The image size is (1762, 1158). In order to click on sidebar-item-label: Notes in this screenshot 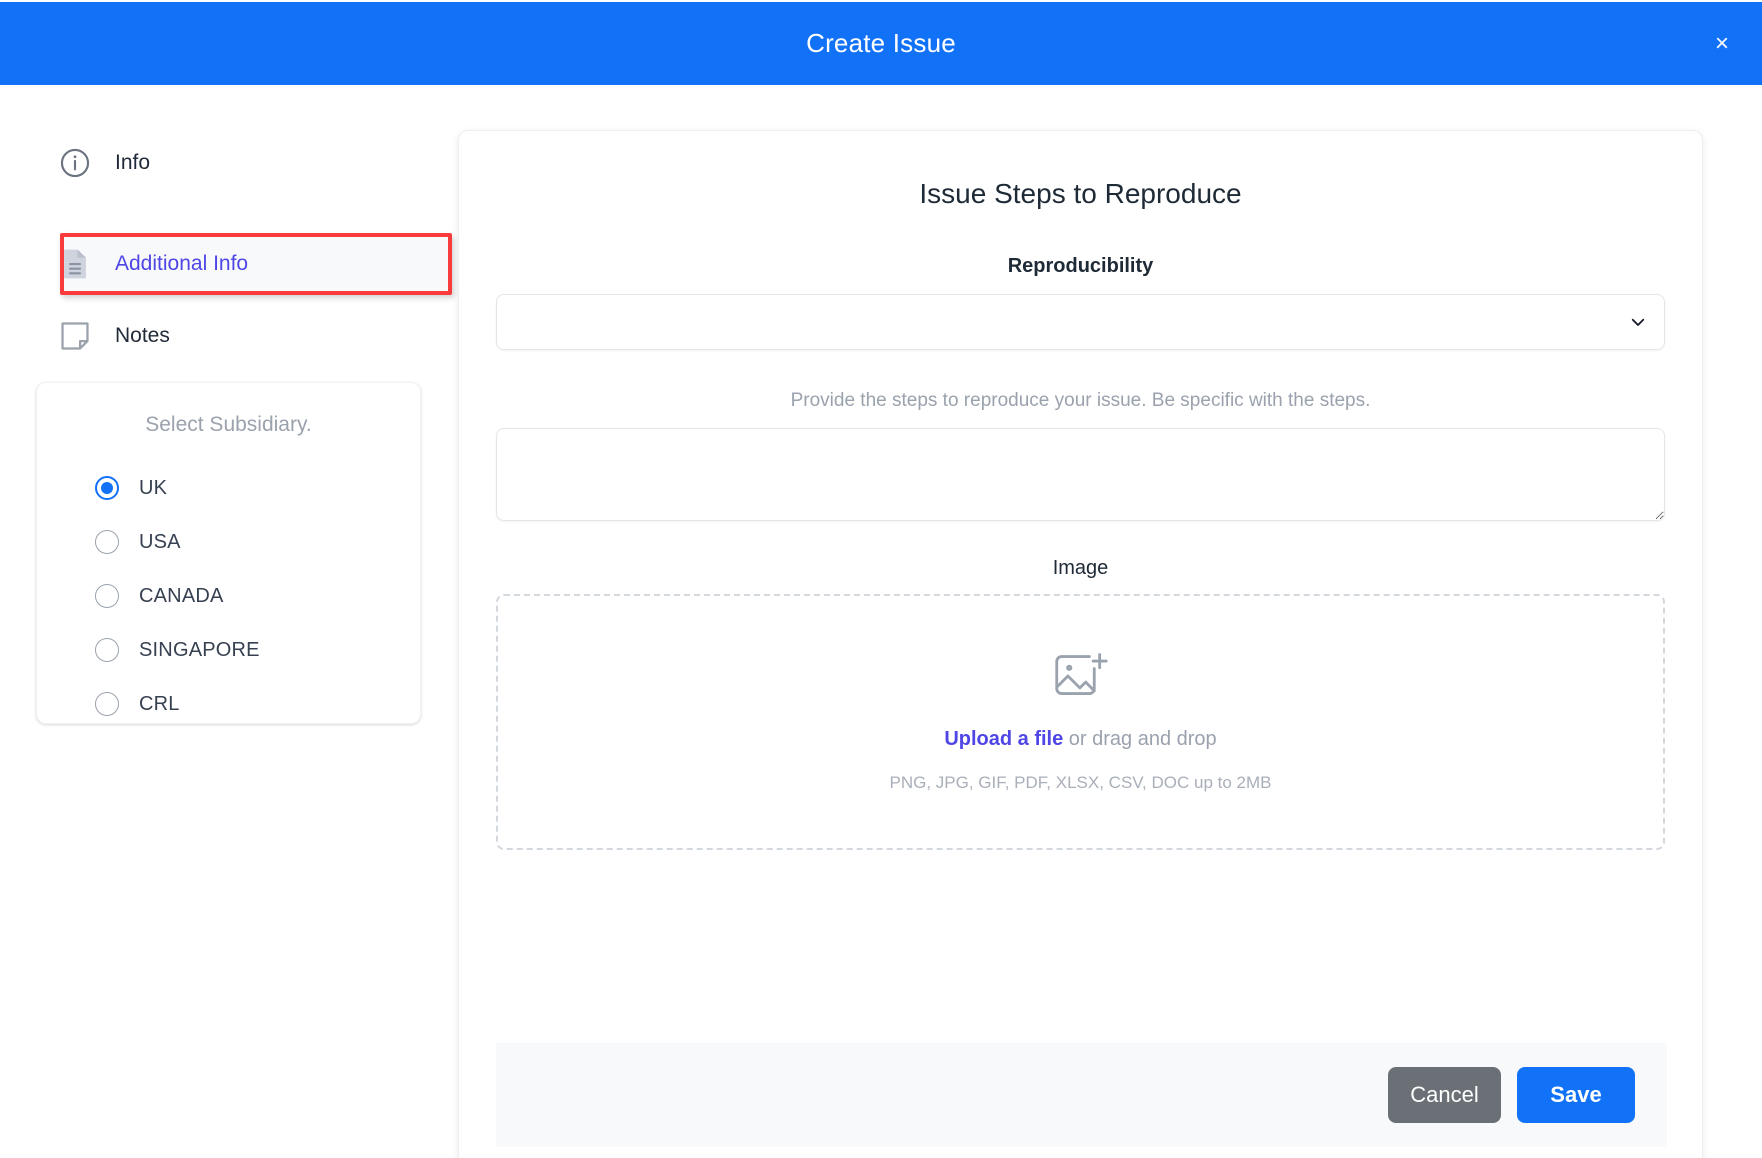, I will do `click(142, 335)`.